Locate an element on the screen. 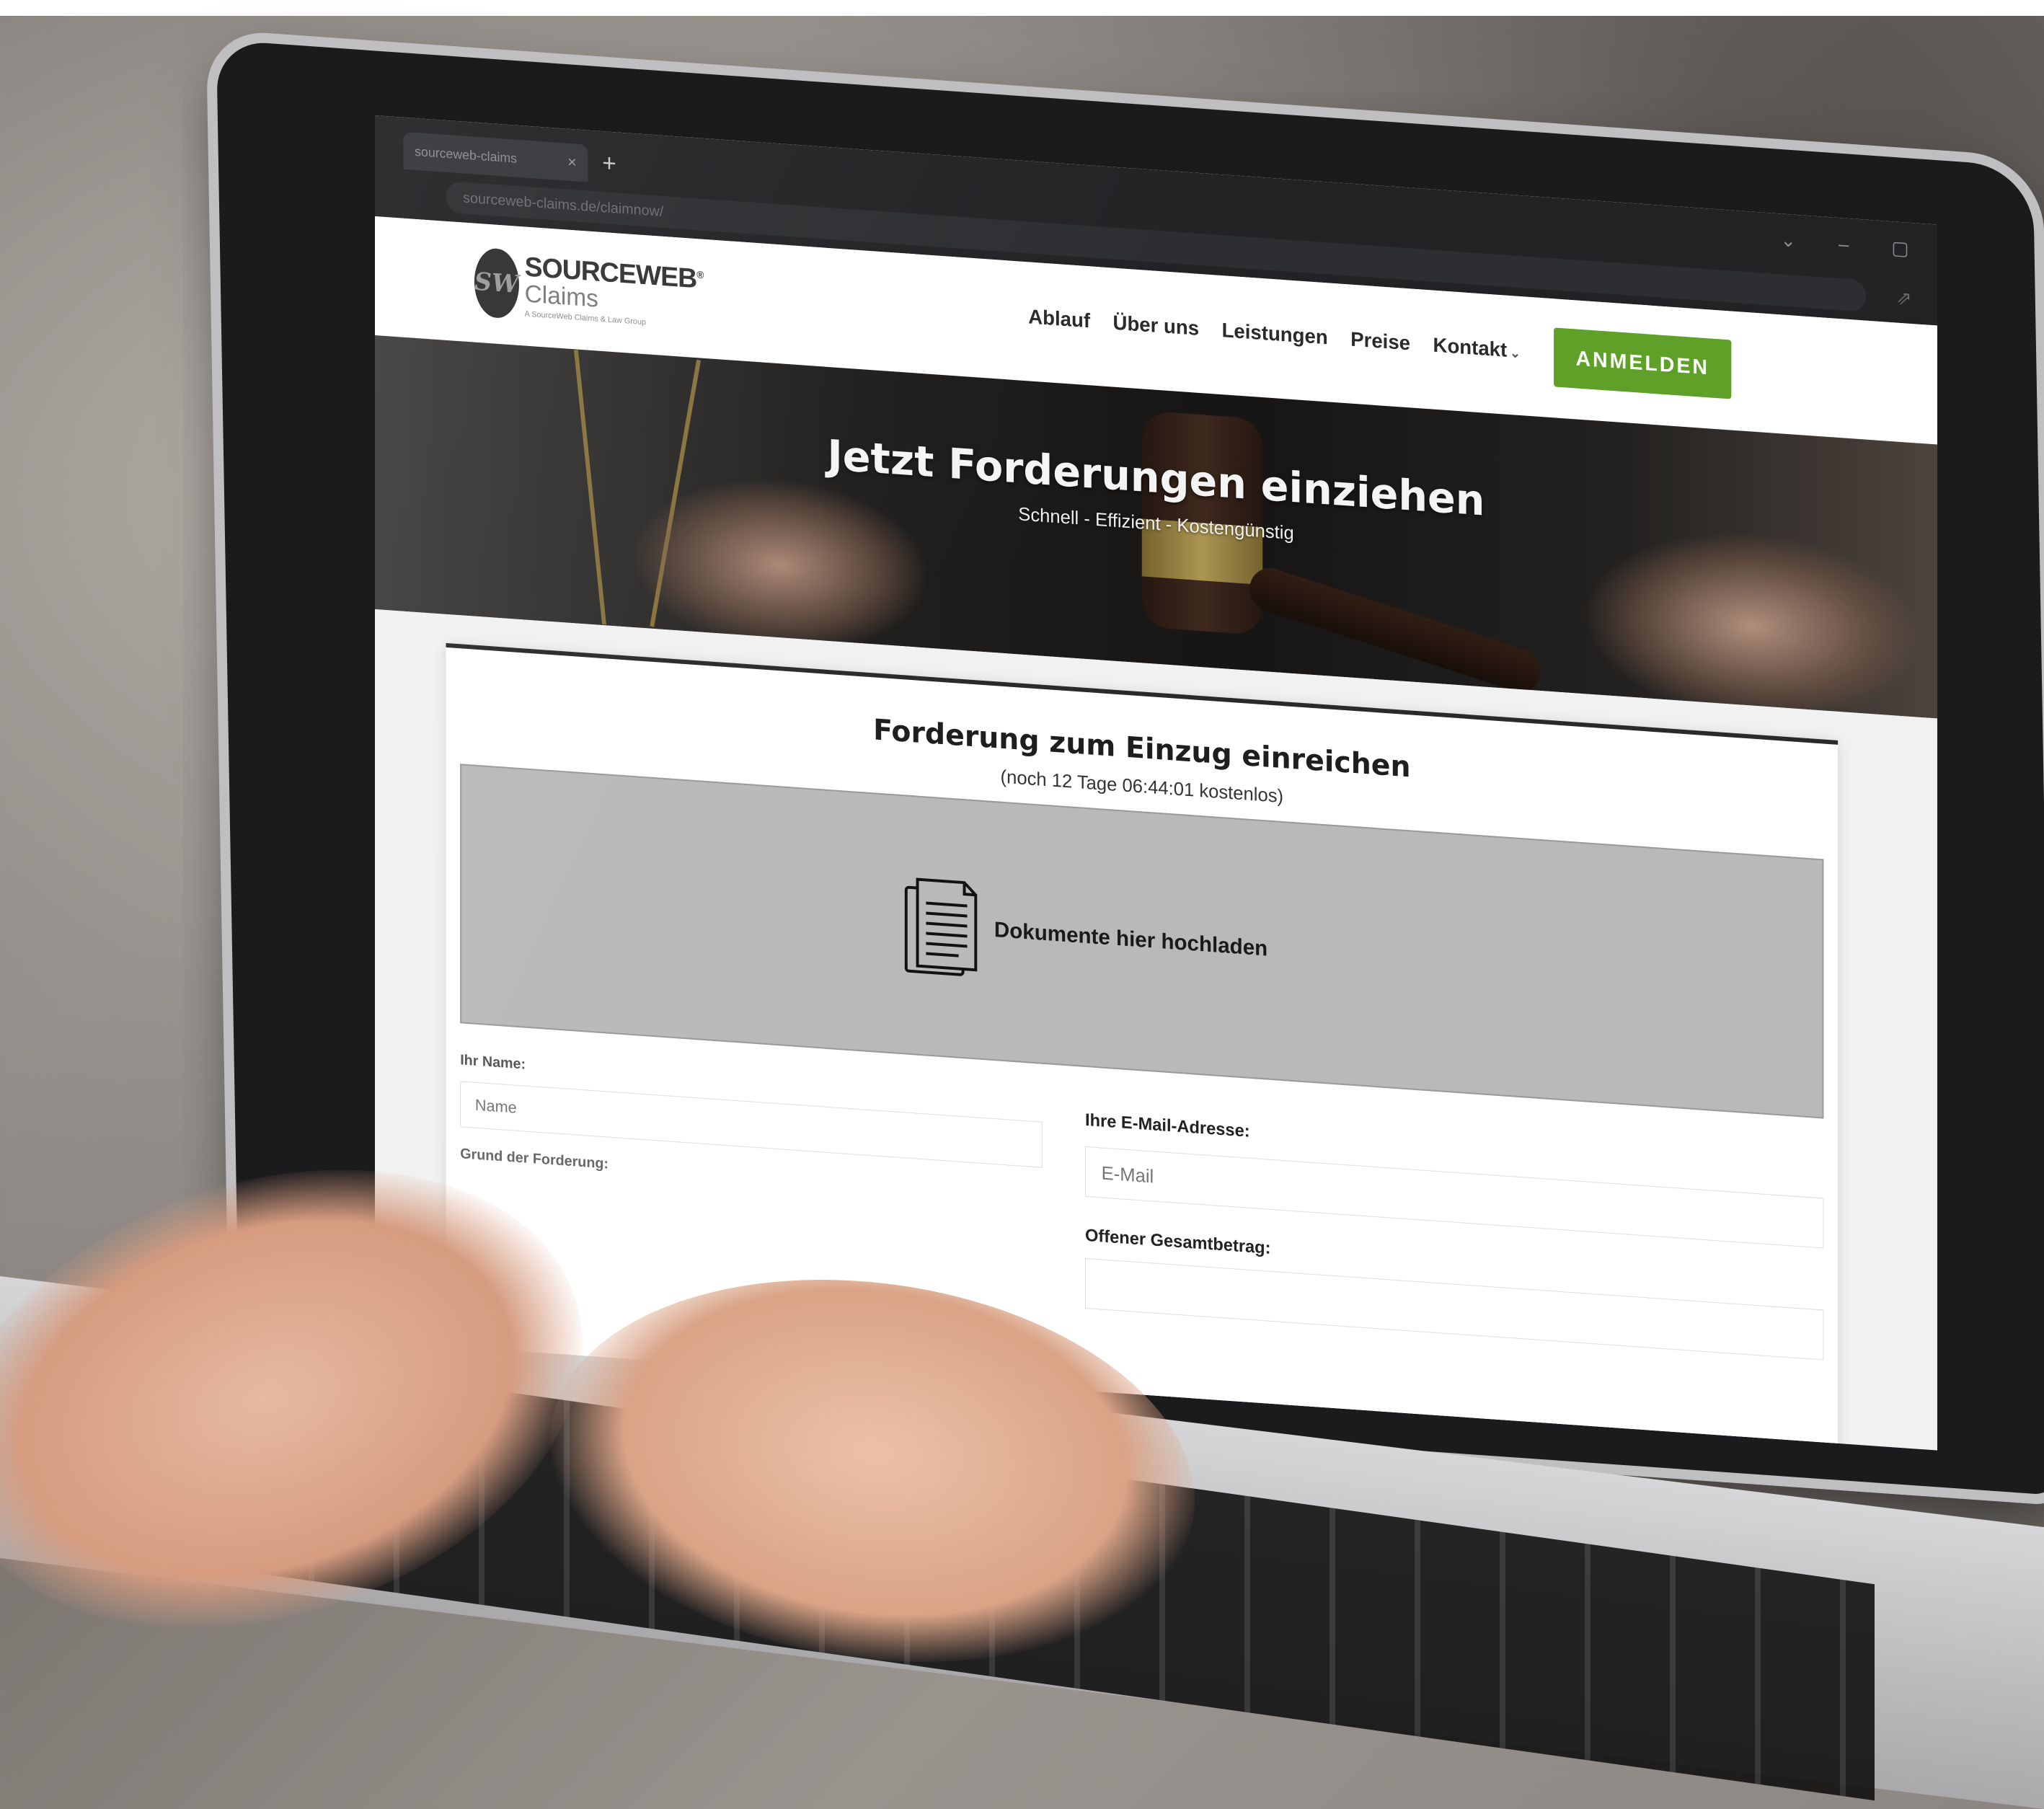 The width and height of the screenshot is (2044, 1809). total-amount-input is located at coordinates (1454, 1309).